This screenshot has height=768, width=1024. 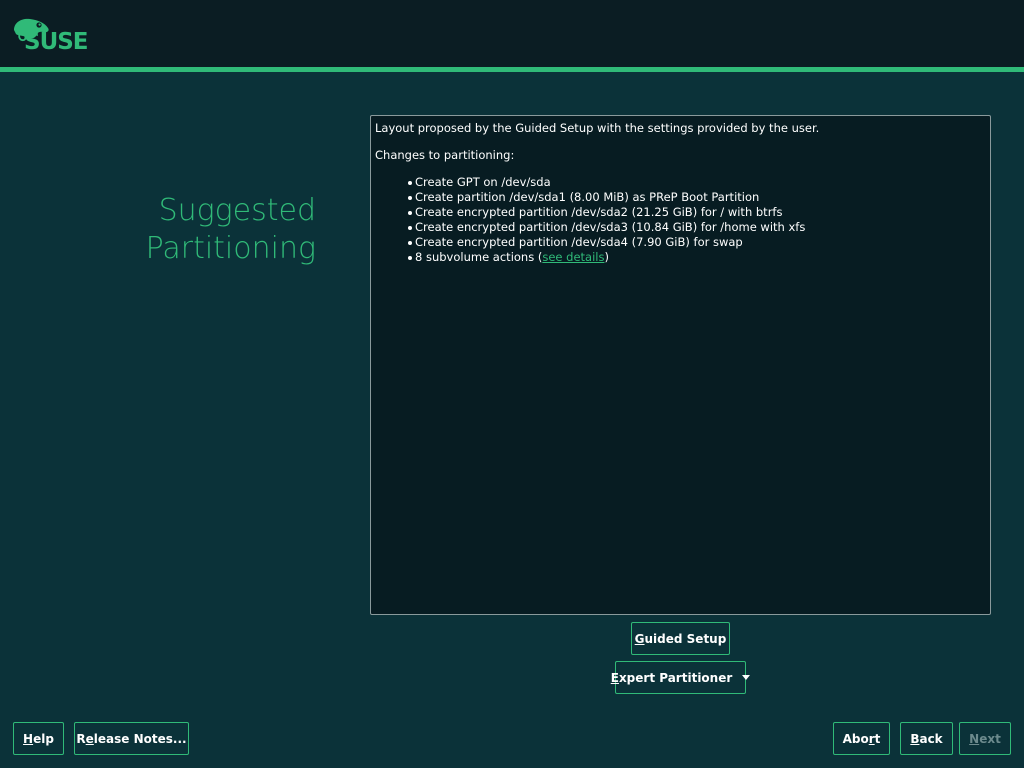 I want to click on abort-button: Abo r t, so click(x=861, y=738).